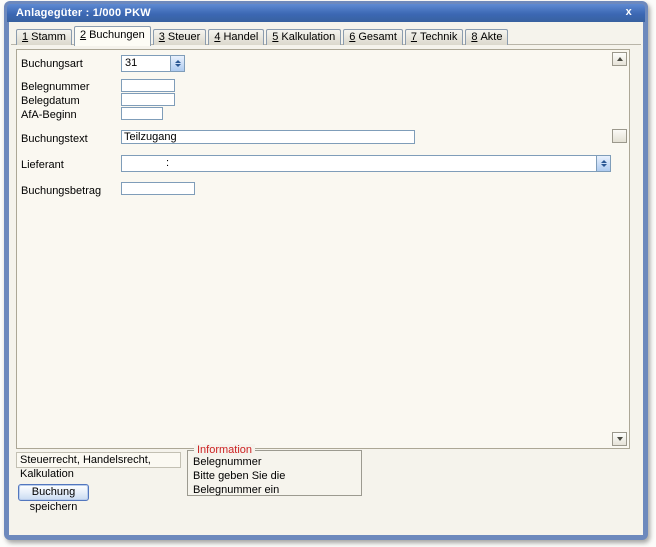  I want to click on tab-accel: 6, so click(352, 37).